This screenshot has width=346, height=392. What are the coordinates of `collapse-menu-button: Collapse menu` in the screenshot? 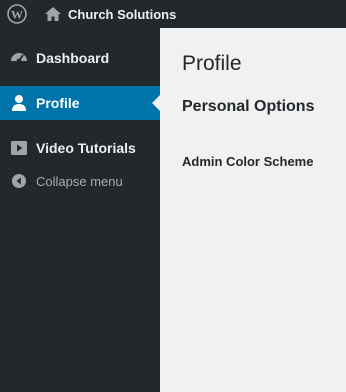 It's located at (80, 181).